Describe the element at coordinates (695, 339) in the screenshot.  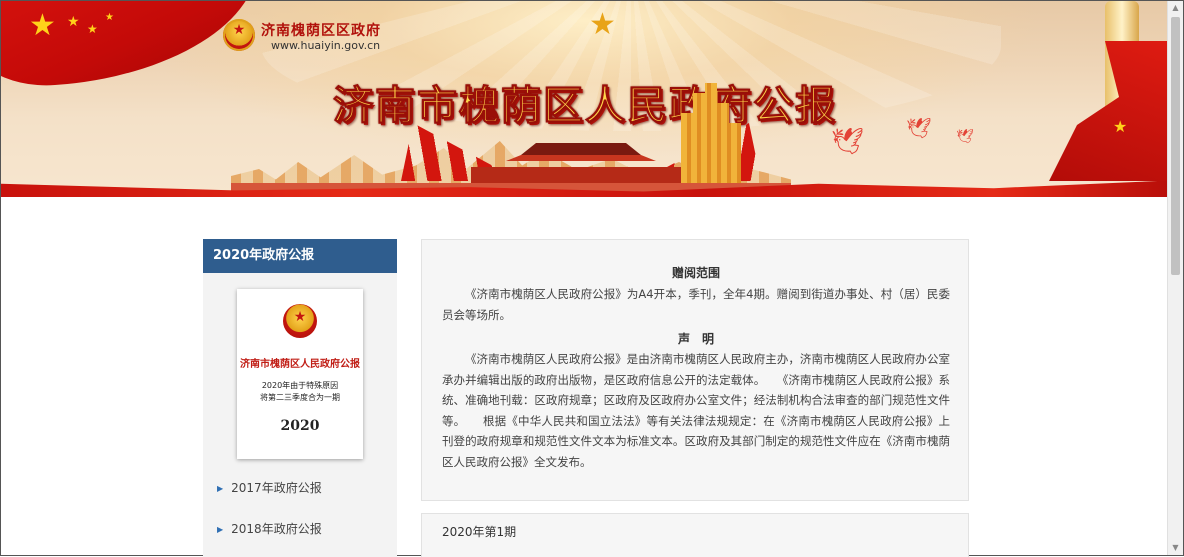
I see `statement-title: 声 明` at that location.